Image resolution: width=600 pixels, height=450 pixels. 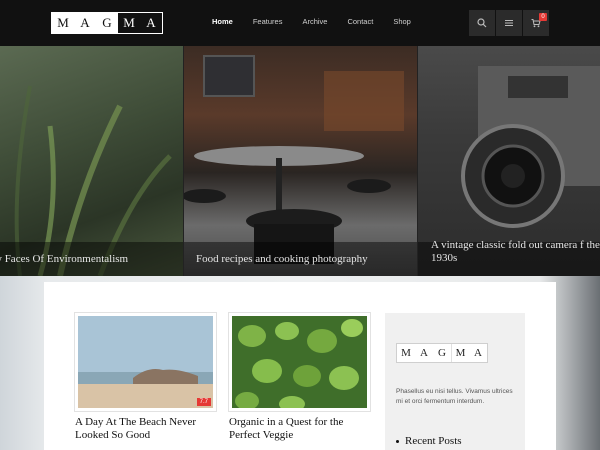 What do you see at coordinates (543, 17) in the screenshot?
I see `cart-count-badge: 0` at bounding box center [543, 17].